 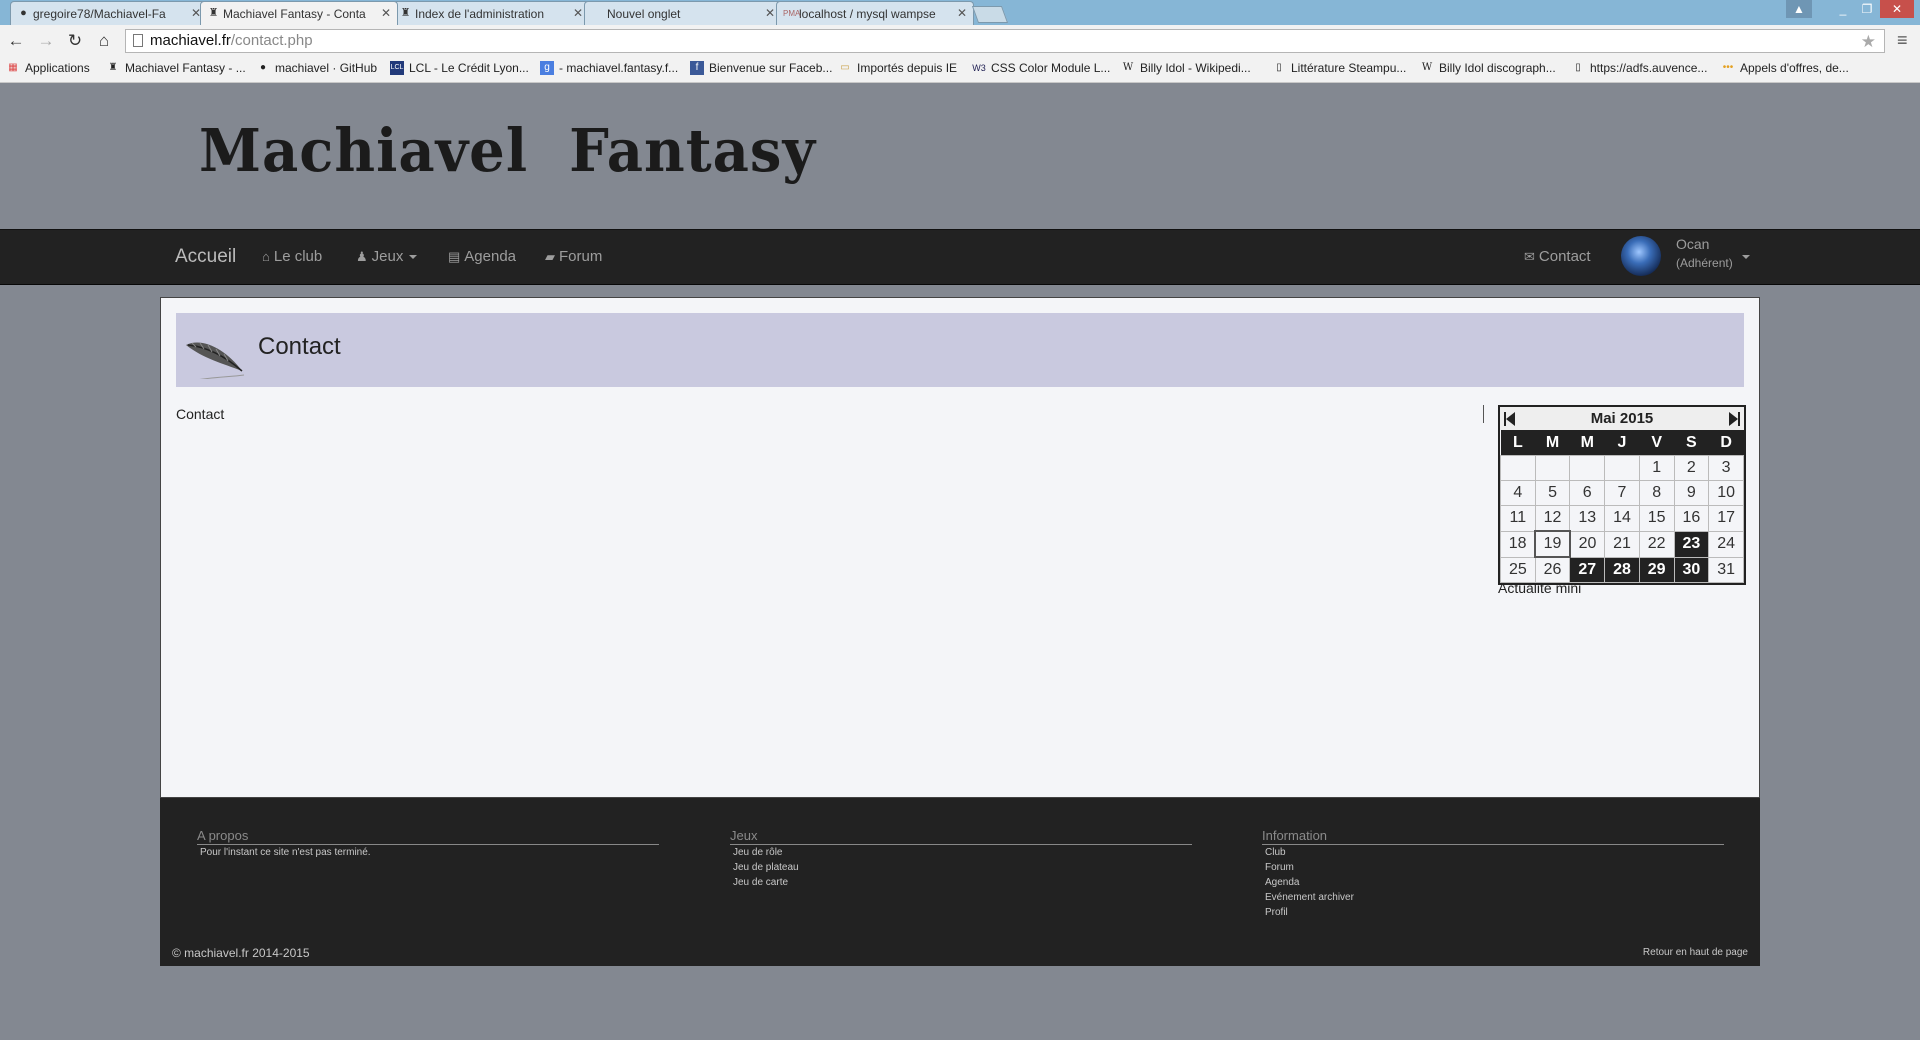 What do you see at coordinates (1726, 569) in the screenshot?
I see `calendar-day: 31` at bounding box center [1726, 569].